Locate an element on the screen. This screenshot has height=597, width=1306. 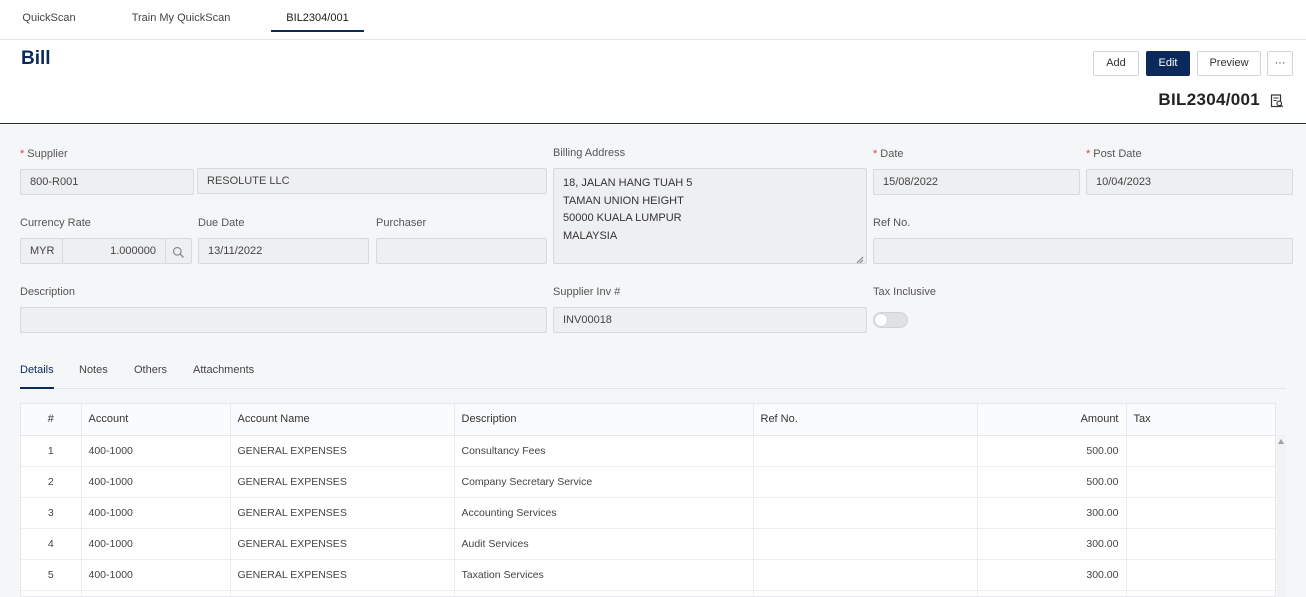
tab-details: Details is located at coordinates (37, 375).